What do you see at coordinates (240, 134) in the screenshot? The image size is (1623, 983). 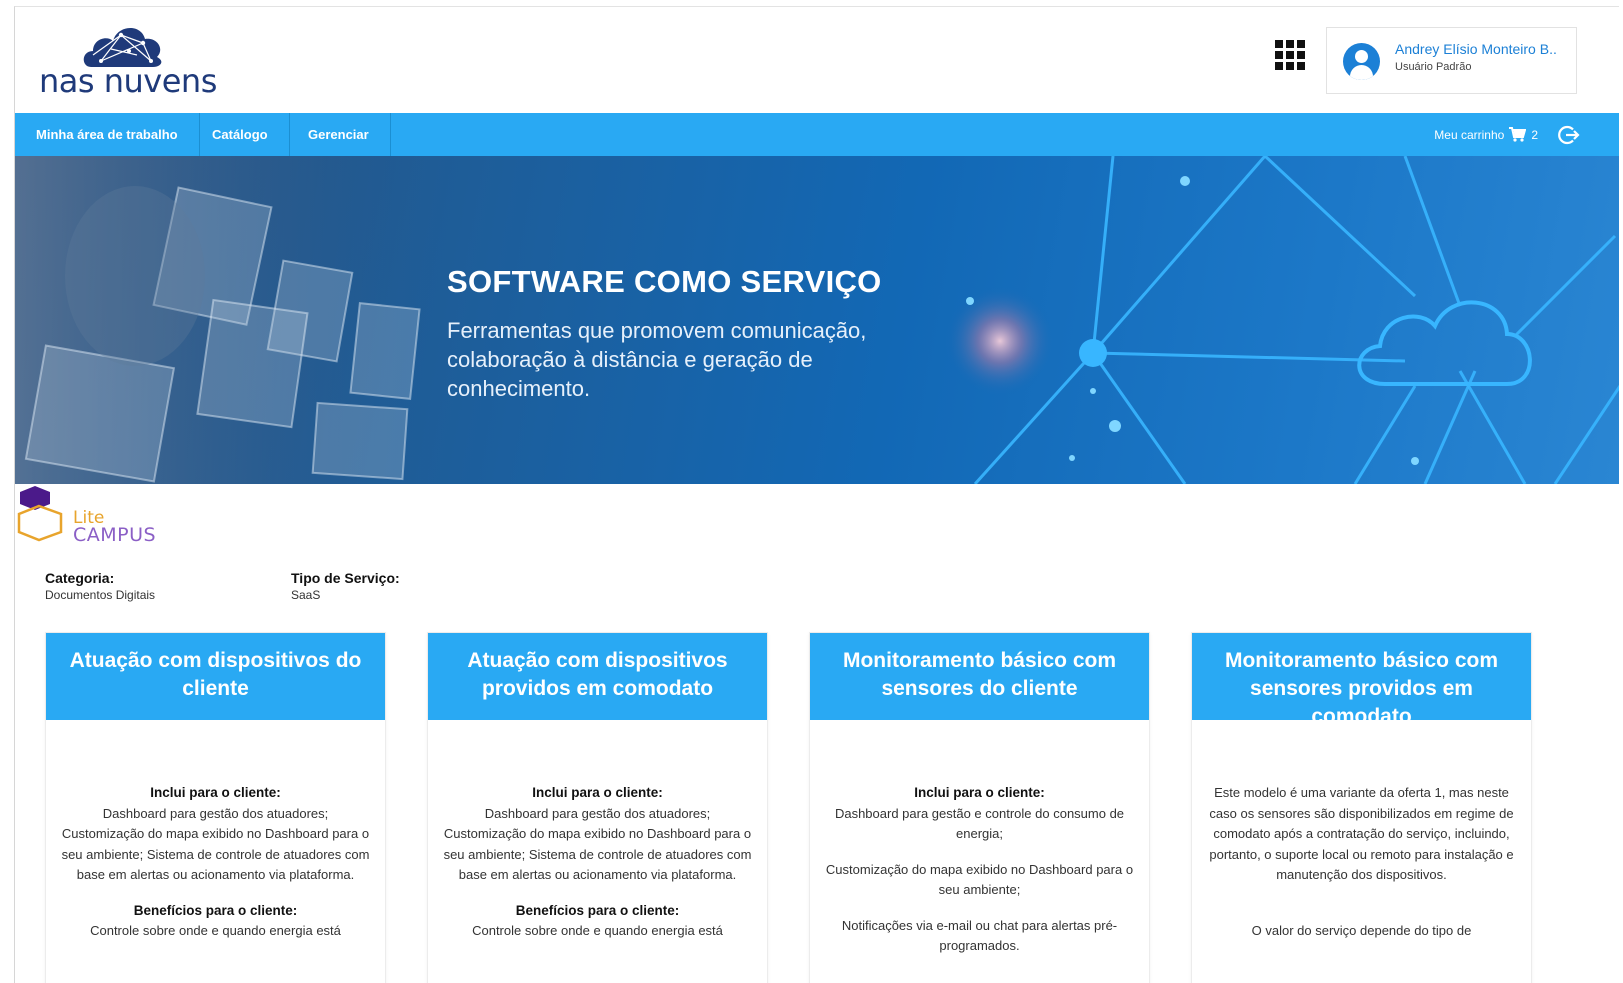 I see `nav-item-catalog: Catálogo` at bounding box center [240, 134].